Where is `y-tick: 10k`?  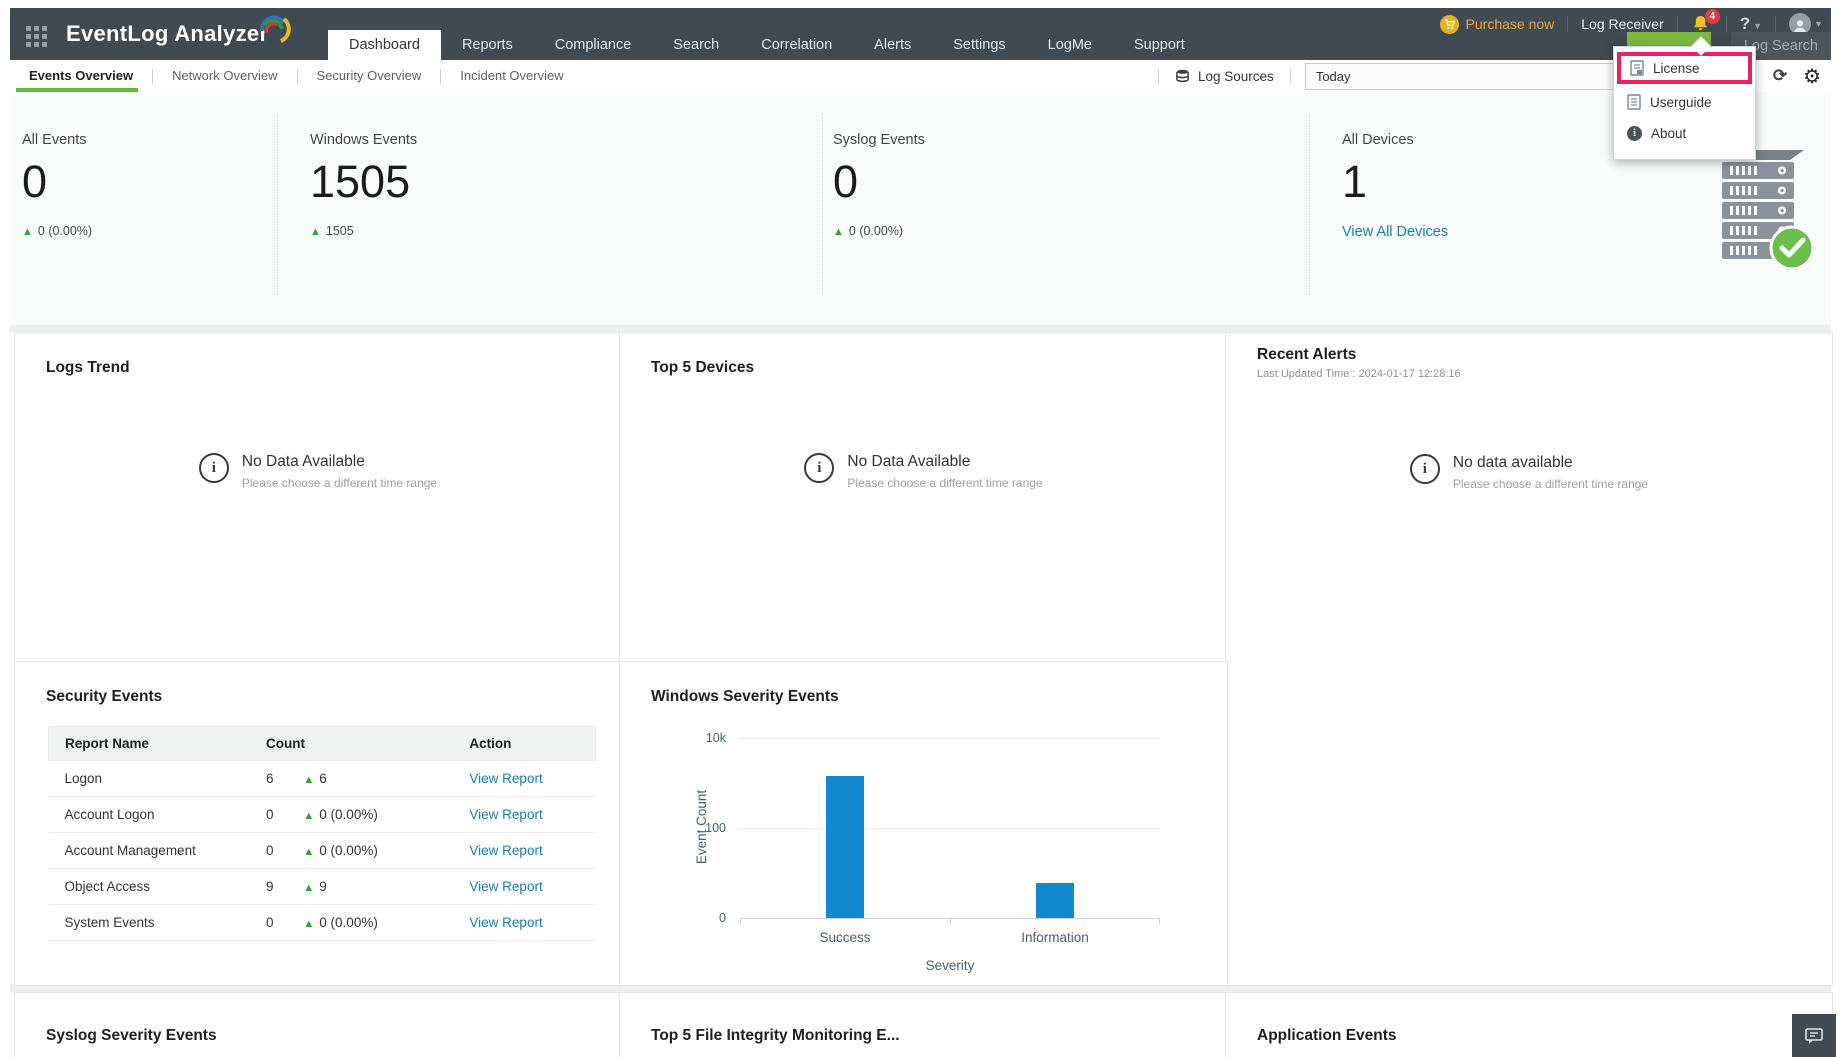 y-tick: 10k is located at coordinates (715, 738).